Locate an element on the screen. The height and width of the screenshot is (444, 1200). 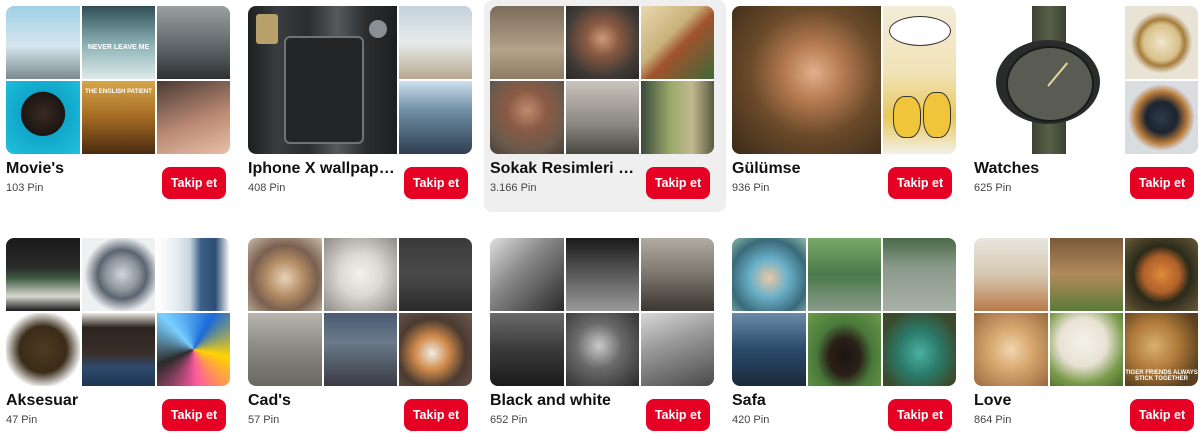
board-card-black-and-white: Black and white 652 Pin Takip et is located at coordinates (605, 338).